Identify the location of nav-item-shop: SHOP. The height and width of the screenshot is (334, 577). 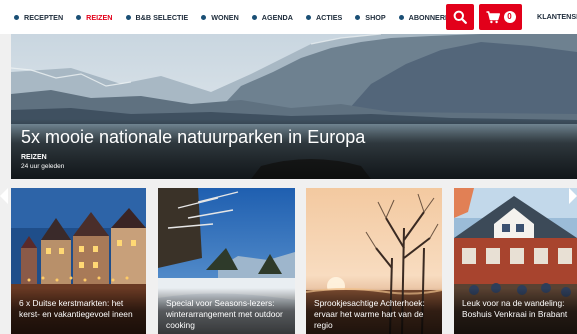
(370, 17).